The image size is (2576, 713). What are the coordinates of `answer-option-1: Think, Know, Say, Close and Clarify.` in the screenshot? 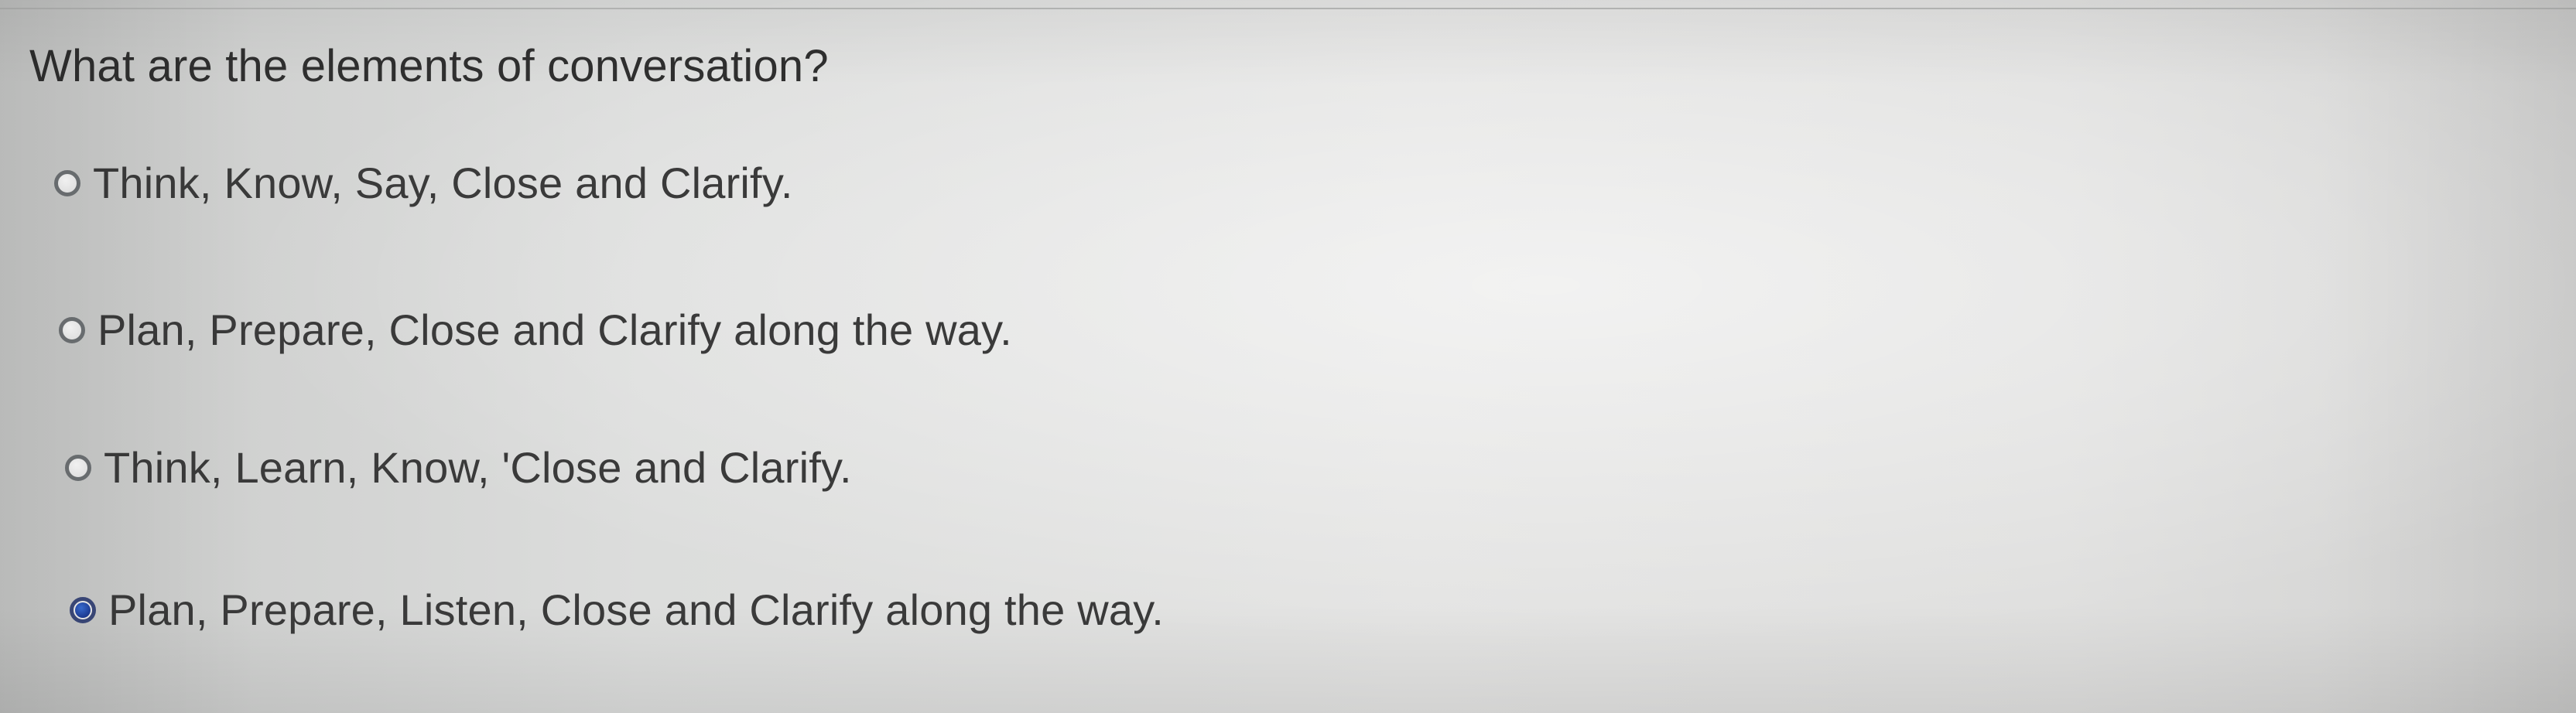 It's located at (423, 183).